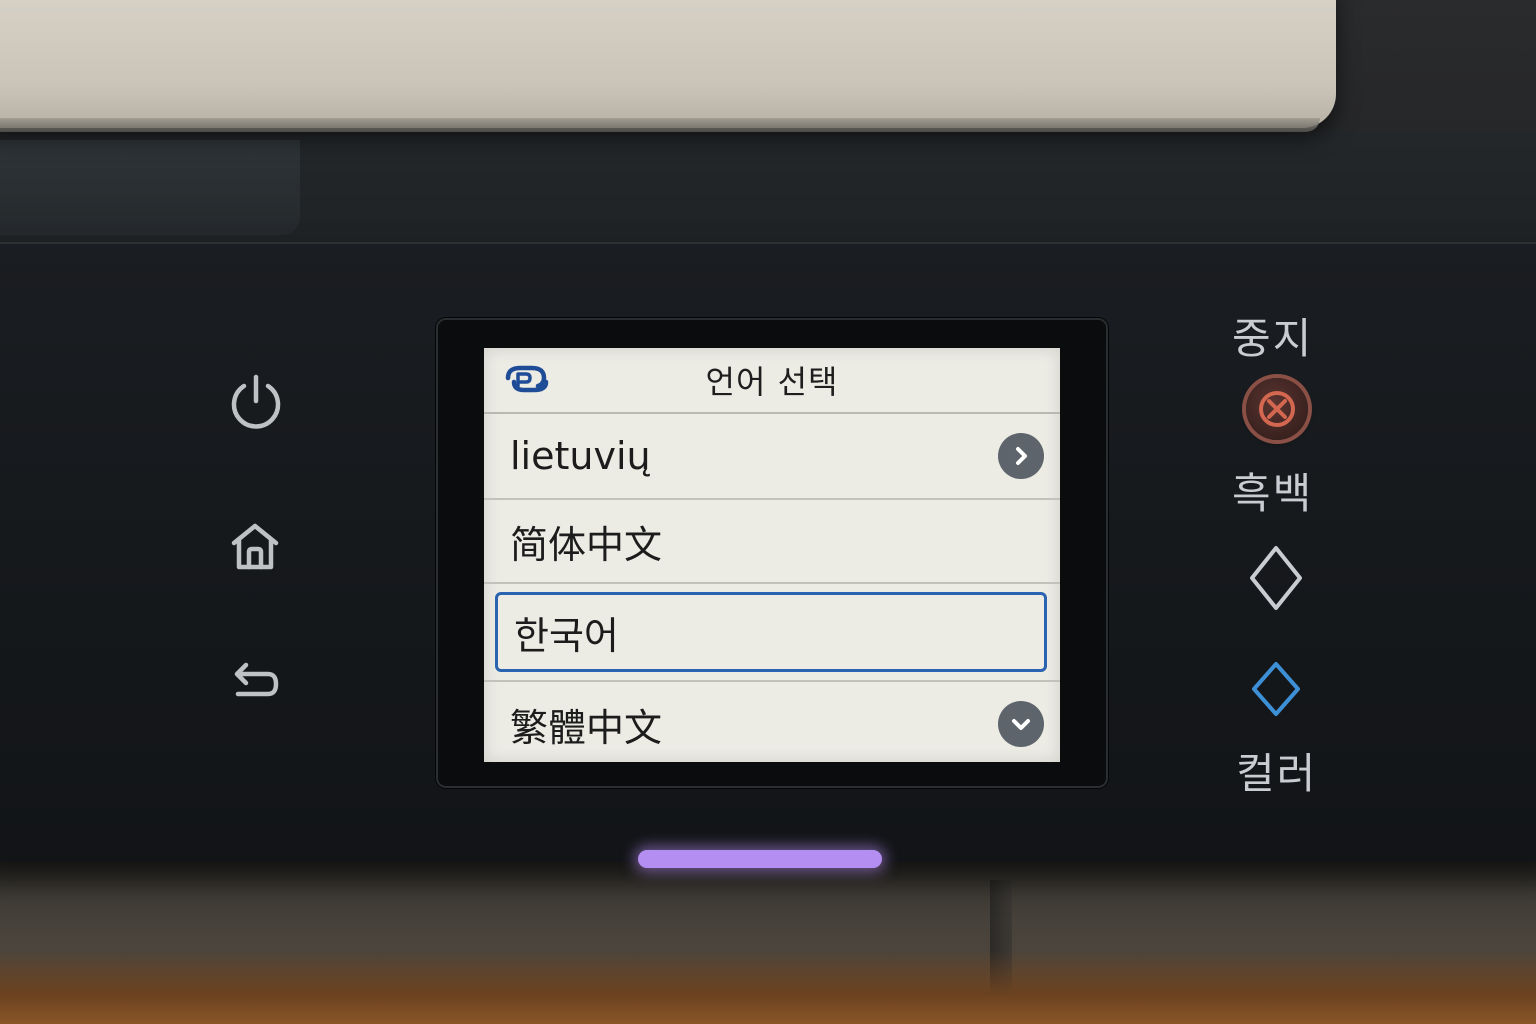 This screenshot has width=1536, height=1024. I want to click on color-start-button, so click(1276, 689).